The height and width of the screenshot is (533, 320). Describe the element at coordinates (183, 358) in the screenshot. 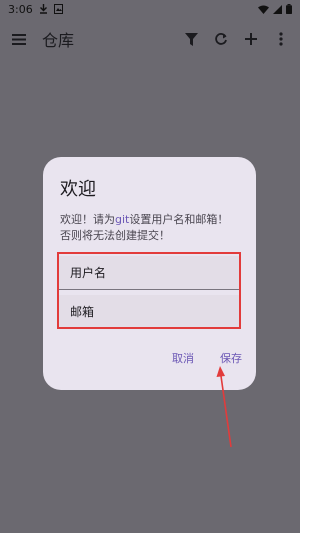

I see `cancel-button: 取消` at that location.